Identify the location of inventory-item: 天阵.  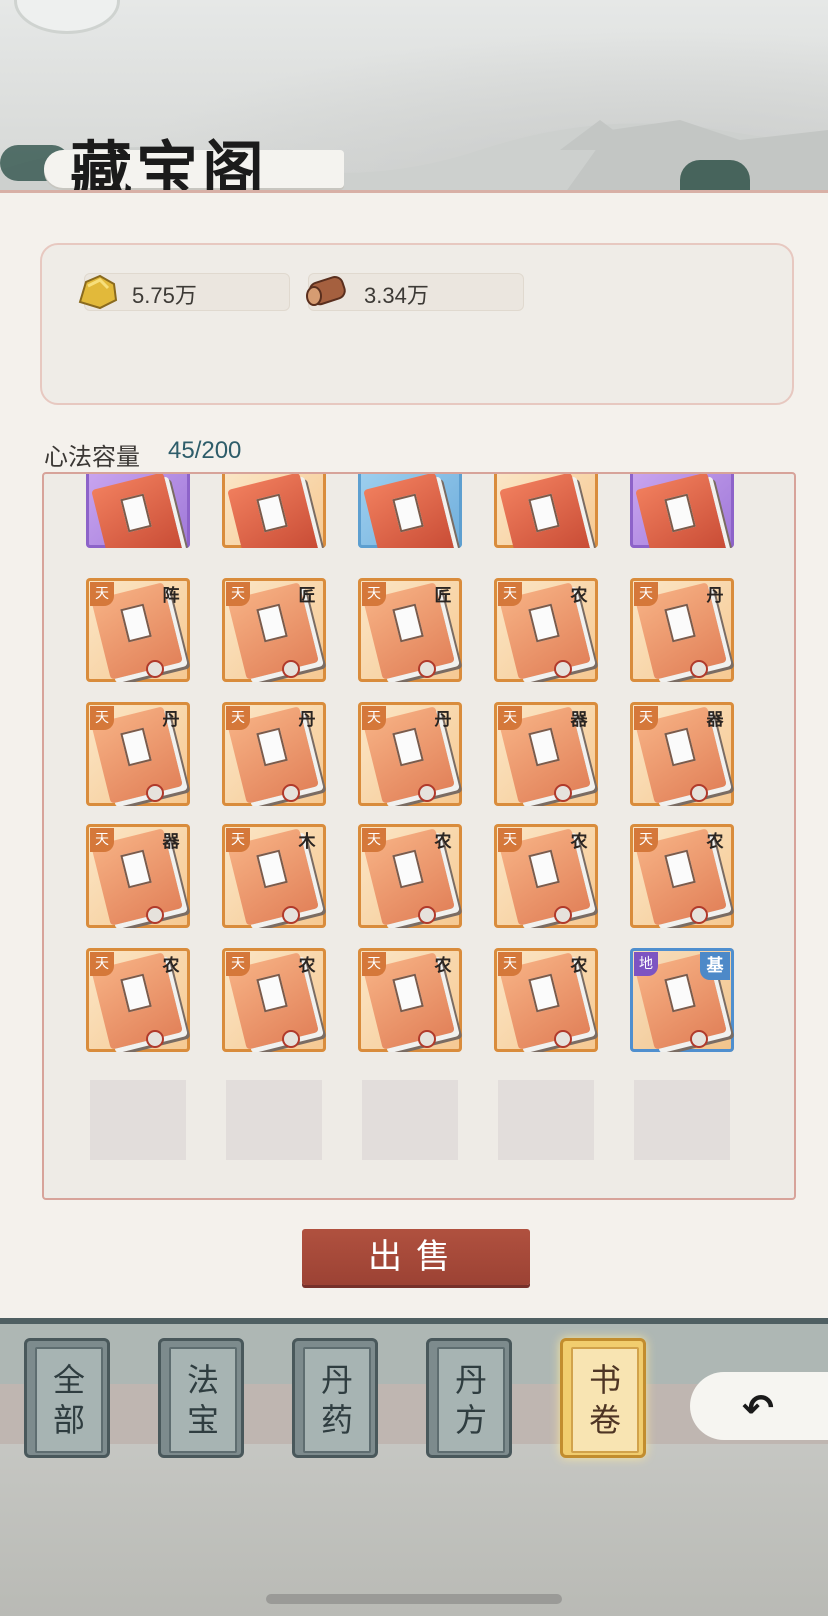
(138, 630).